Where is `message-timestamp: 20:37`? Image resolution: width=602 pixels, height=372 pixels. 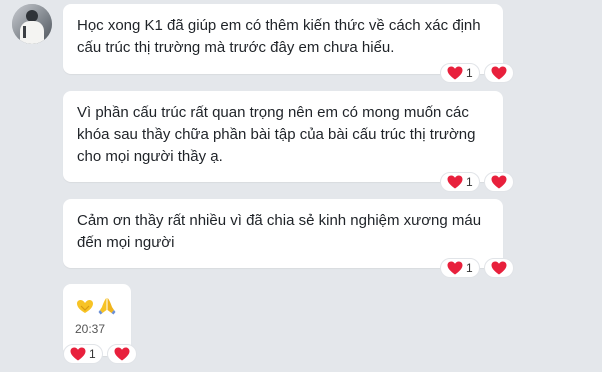 message-timestamp: 20:37 is located at coordinates (90, 329).